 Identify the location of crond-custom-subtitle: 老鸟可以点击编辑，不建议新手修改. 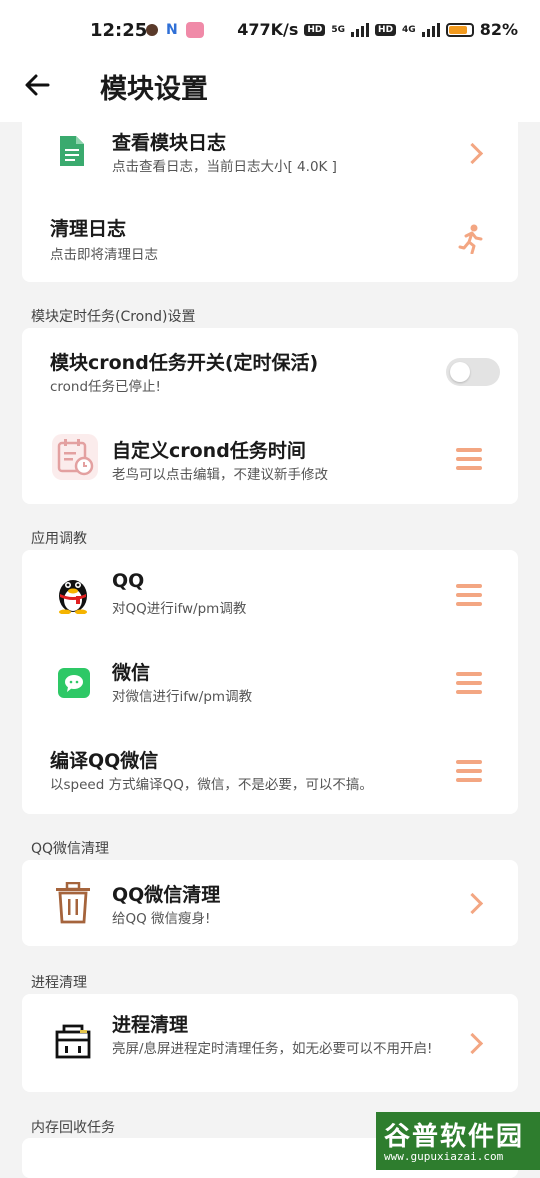
(220, 475).